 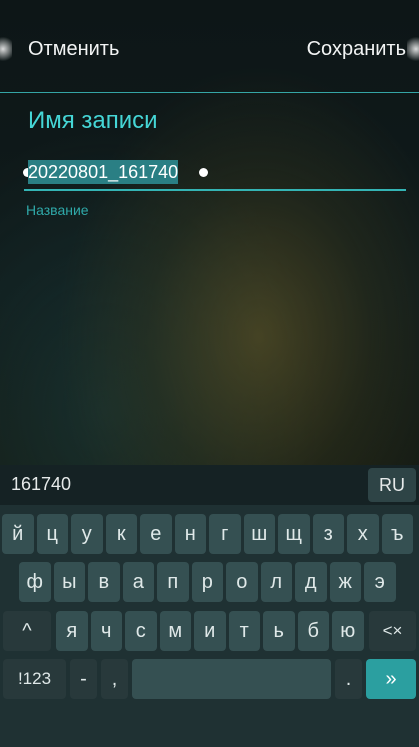 I want to click on key-у: у, so click(x=87, y=534).